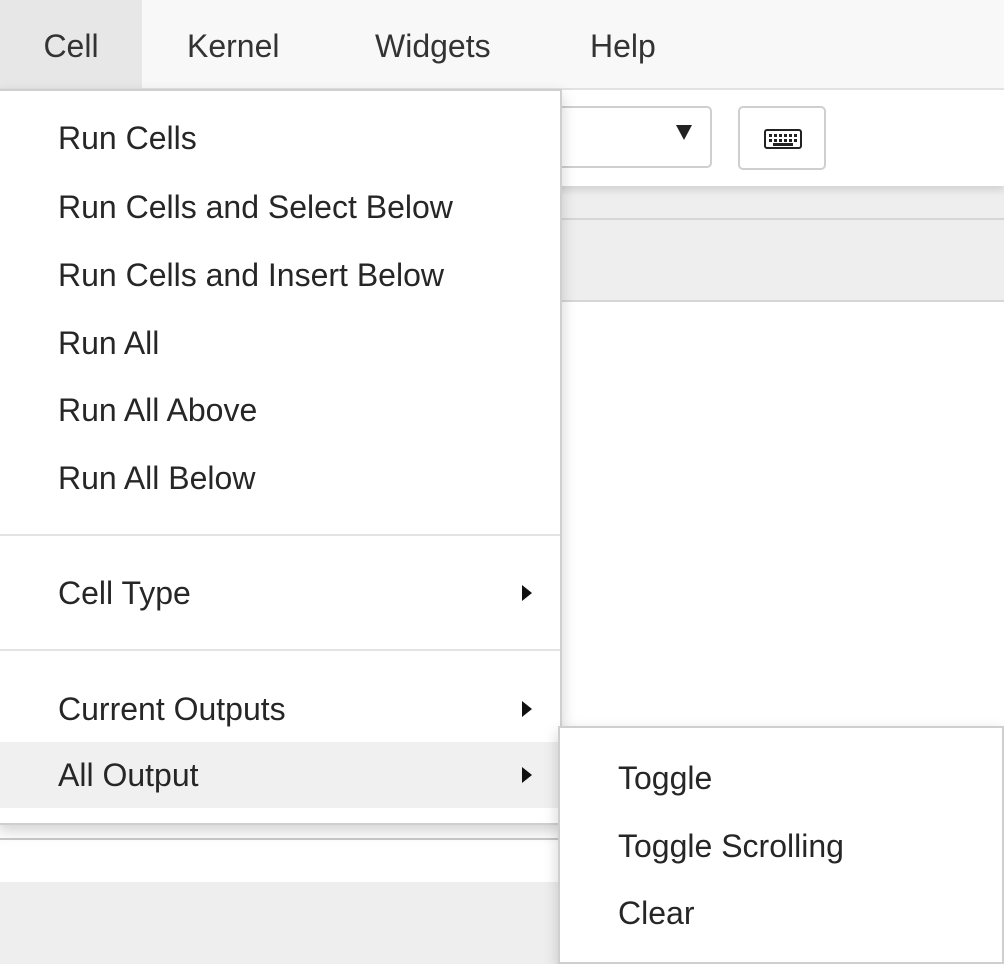 The width and height of the screenshot is (1004, 964). I want to click on triangle-down-icon, so click(684, 132).